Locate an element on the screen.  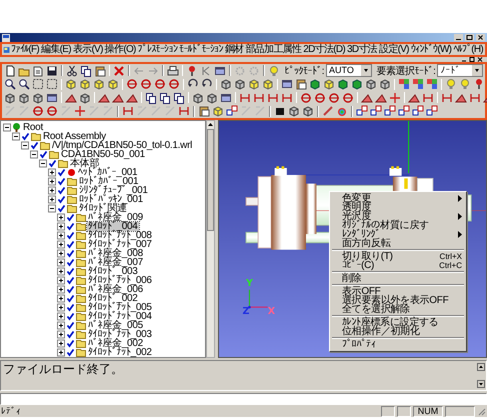
menu-item: ﾍﾙﾌﾟ(H) is located at coordinates (468, 49).